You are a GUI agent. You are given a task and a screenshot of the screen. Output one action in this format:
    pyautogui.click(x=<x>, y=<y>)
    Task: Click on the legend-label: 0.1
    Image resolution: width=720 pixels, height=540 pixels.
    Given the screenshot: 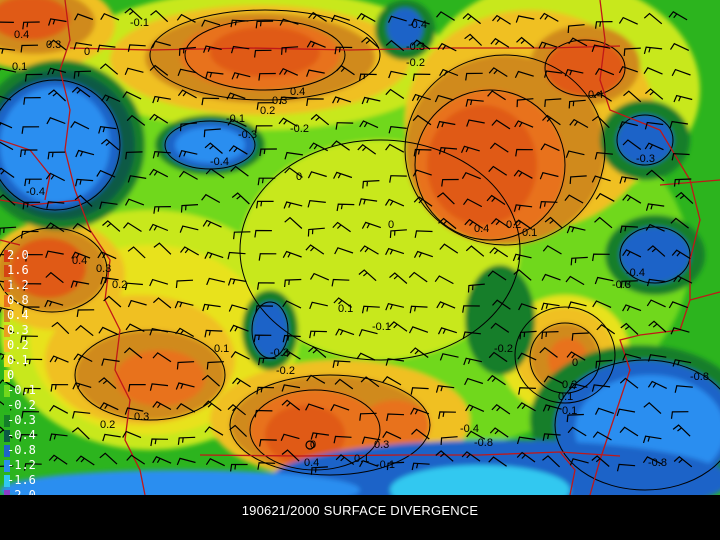 What is the action you would take?
    pyautogui.click(x=18, y=360)
    